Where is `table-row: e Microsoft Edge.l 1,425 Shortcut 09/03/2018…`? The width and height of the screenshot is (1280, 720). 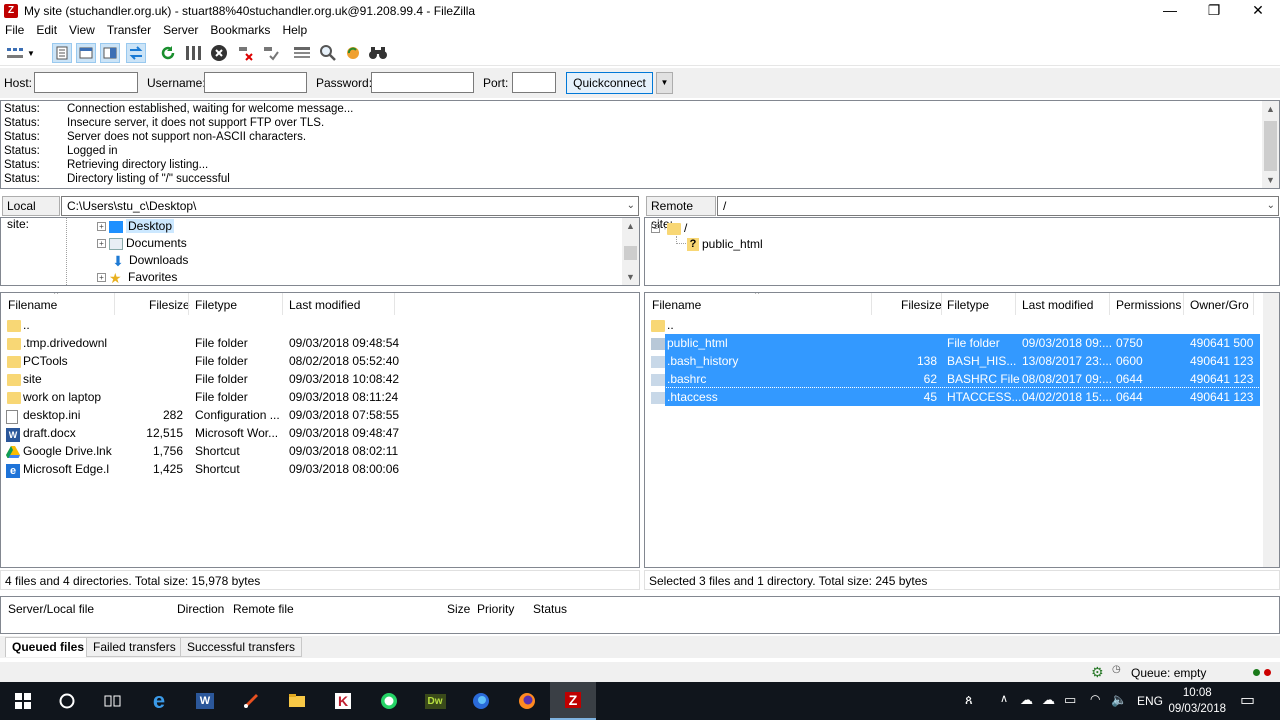
table-row: e Microsoft Edge.l 1,425 Shortcut 09/03/2018… is located at coordinates (320, 469).